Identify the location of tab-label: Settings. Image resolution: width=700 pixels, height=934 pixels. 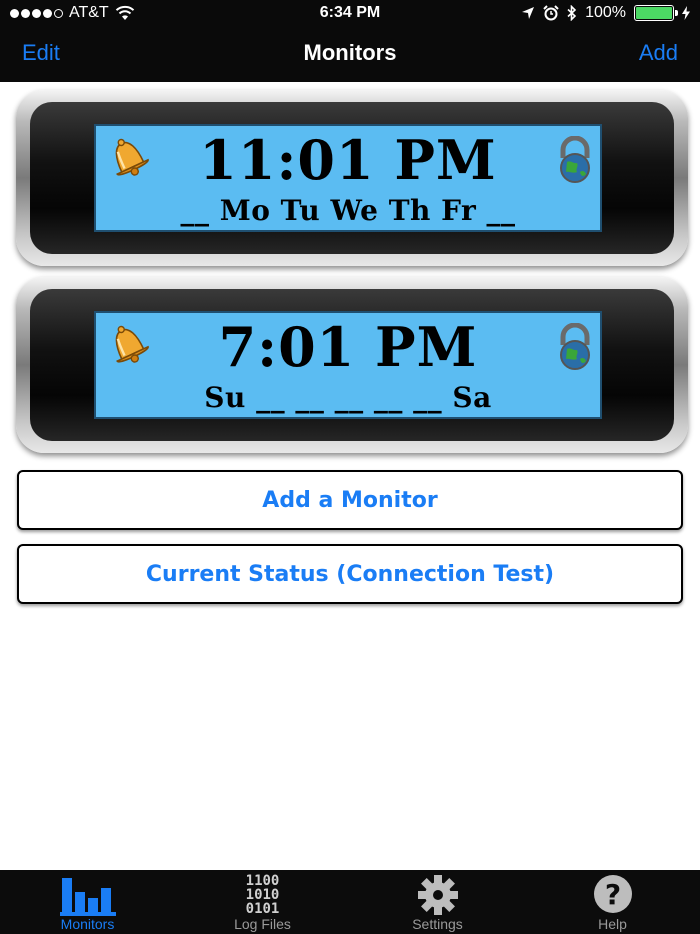
(437, 924).